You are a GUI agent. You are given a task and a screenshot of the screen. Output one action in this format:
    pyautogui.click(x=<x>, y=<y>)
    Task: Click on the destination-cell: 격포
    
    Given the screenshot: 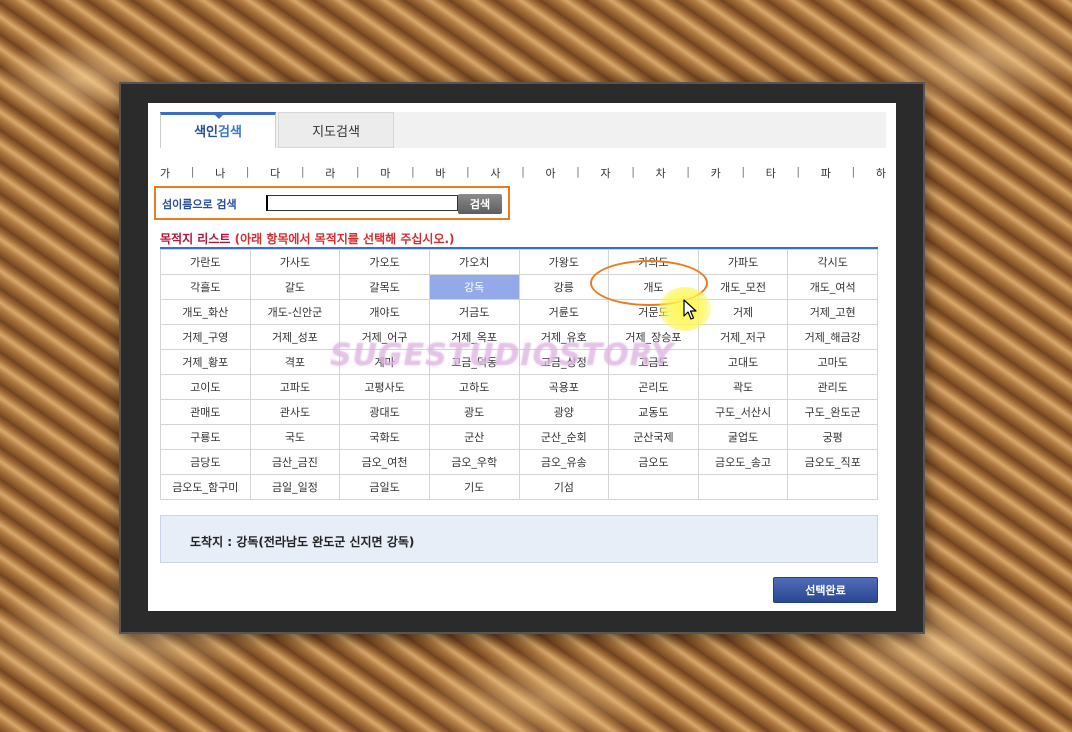 What is the action you would take?
    pyautogui.click(x=295, y=362)
    